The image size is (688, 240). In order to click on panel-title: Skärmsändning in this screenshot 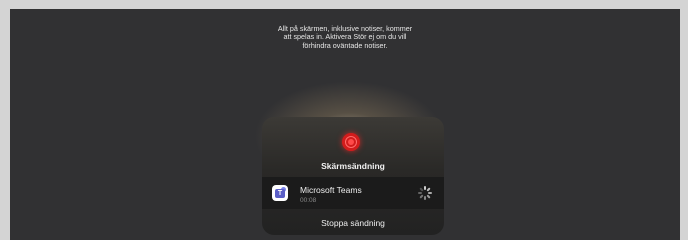, I will do `click(353, 166)`.